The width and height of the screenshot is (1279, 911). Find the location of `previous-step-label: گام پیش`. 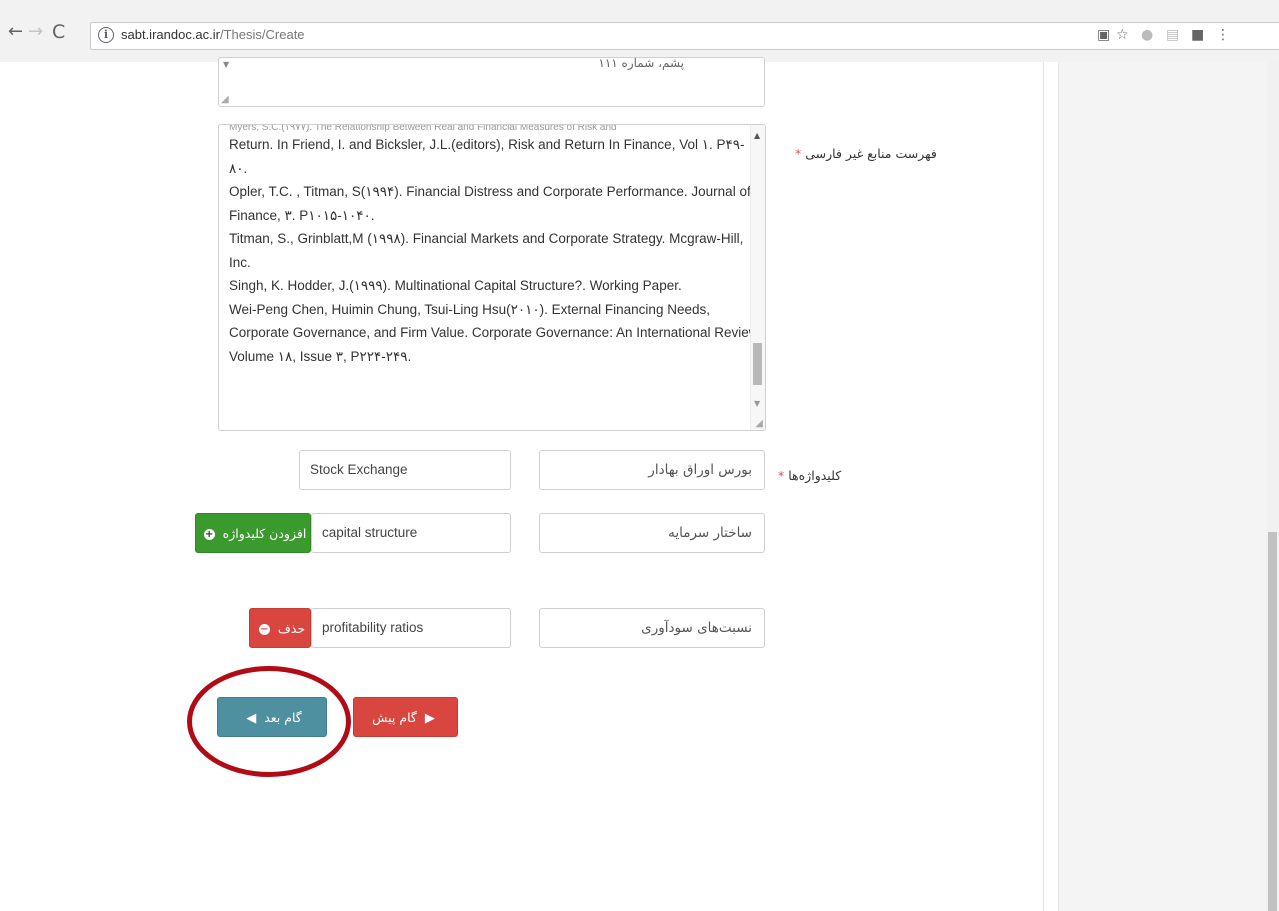

previous-step-label: گام پیش is located at coordinates (394, 717).